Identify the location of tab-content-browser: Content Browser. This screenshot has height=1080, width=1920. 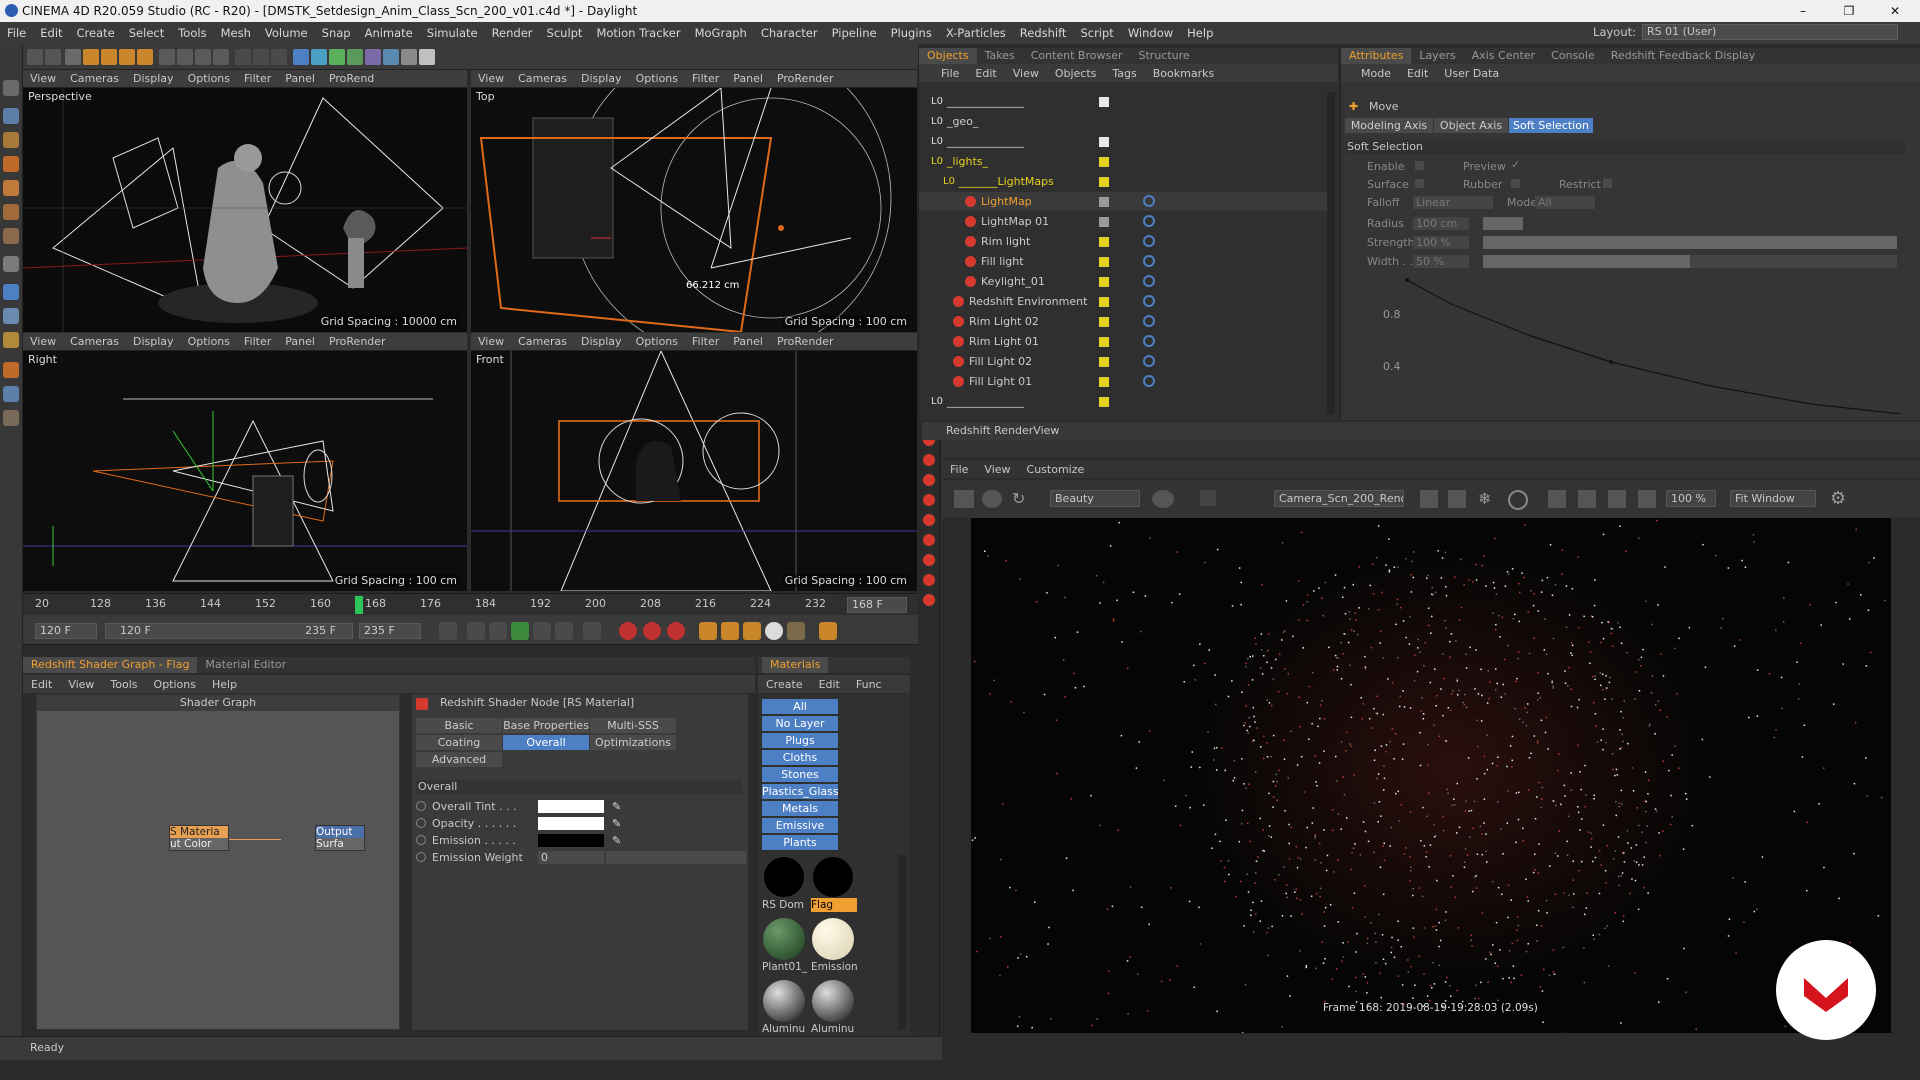
(1077, 56).